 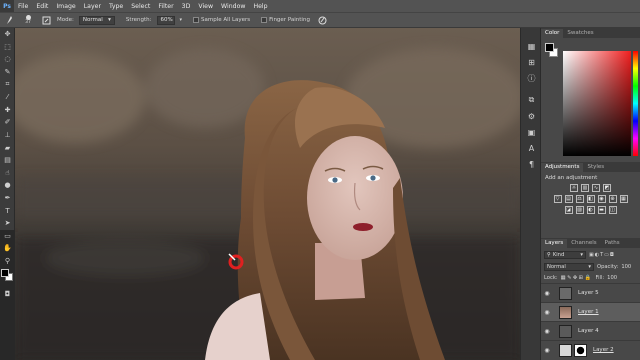 What do you see at coordinates (531, 46) in the screenshot?
I see `history-icon: ▦` at bounding box center [531, 46].